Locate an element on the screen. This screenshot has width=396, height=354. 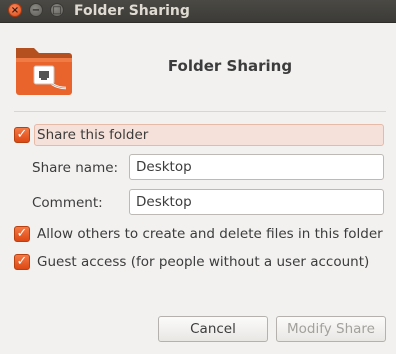
close-window-button: × is located at coordinates (15, 10).